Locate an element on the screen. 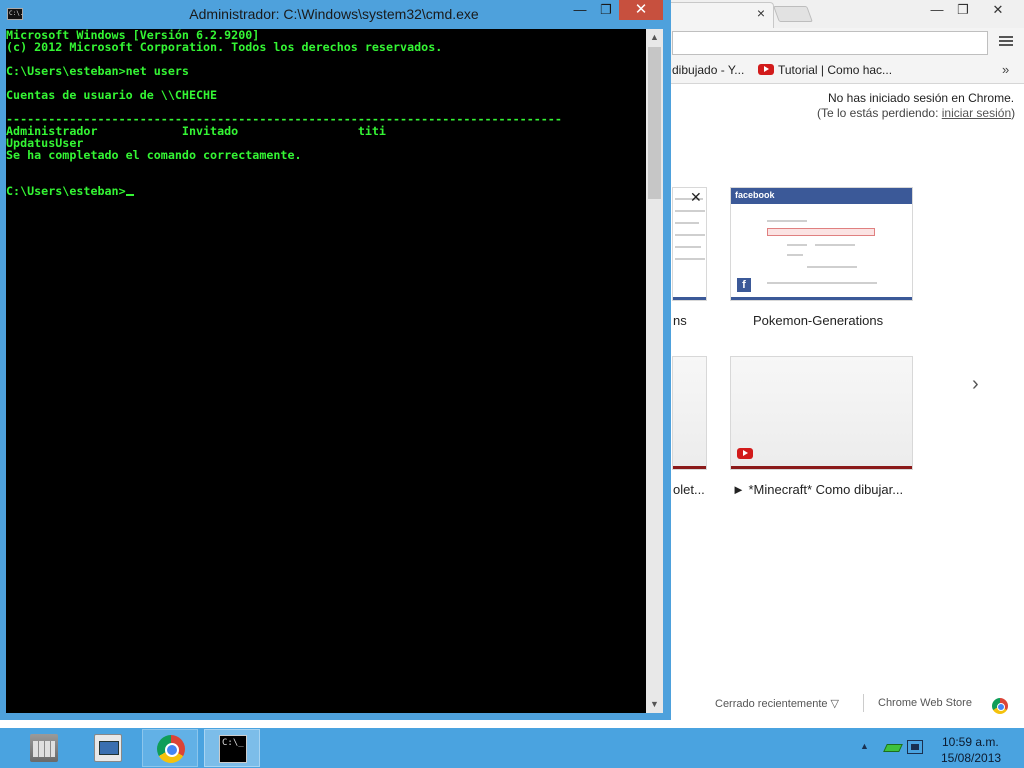  close-button: ✕ is located at coordinates (641, 10).